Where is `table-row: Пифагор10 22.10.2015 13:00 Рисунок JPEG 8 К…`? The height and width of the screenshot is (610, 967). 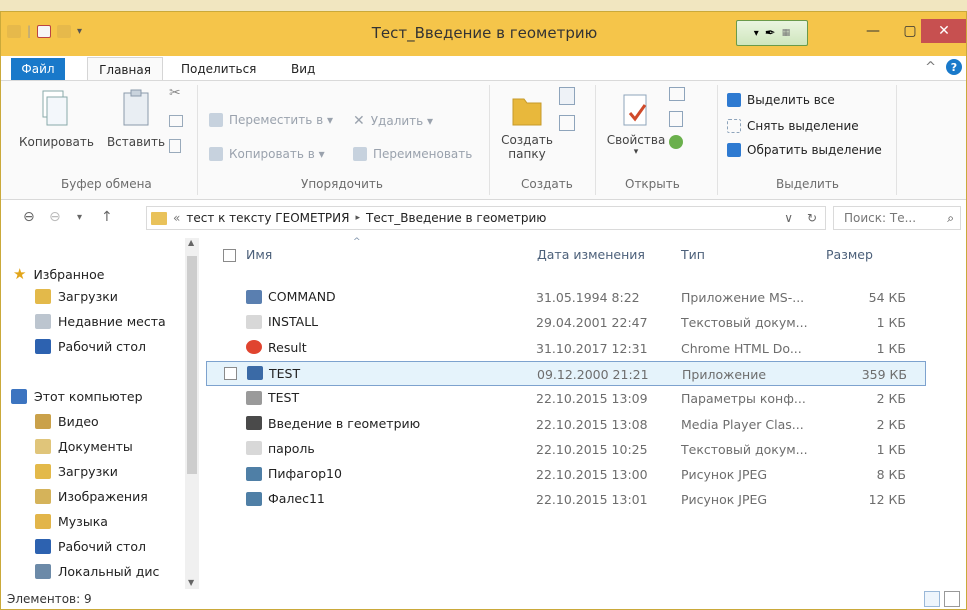
table-row: Пифагор10 22.10.2015 13:00 Рисунок JPEG 8 К… is located at coordinates (566, 474).